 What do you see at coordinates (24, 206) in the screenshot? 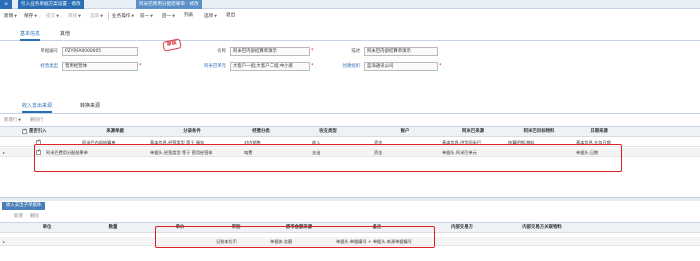
I see `sub-entity-title: 收入支出子单据体` at bounding box center [24, 206].